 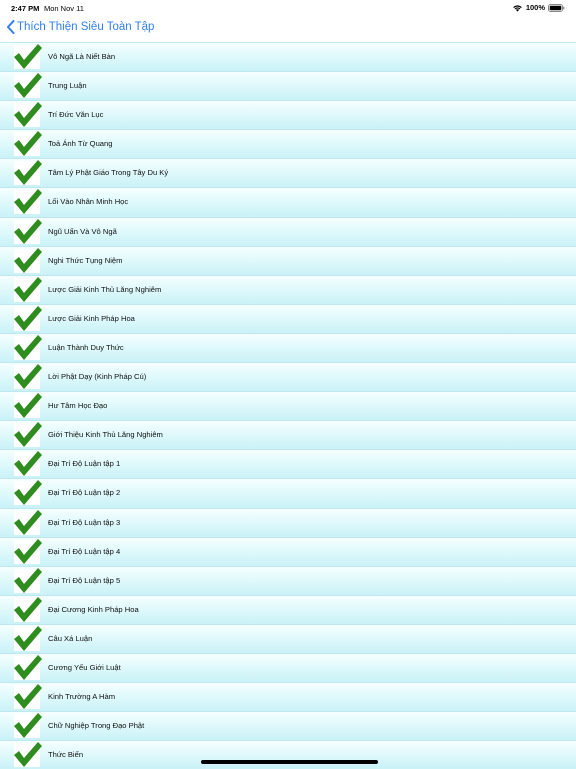 What do you see at coordinates (84, 551) in the screenshot?
I see `list-item-label: Đại Trí Độ Luận tập 4` at bounding box center [84, 551].